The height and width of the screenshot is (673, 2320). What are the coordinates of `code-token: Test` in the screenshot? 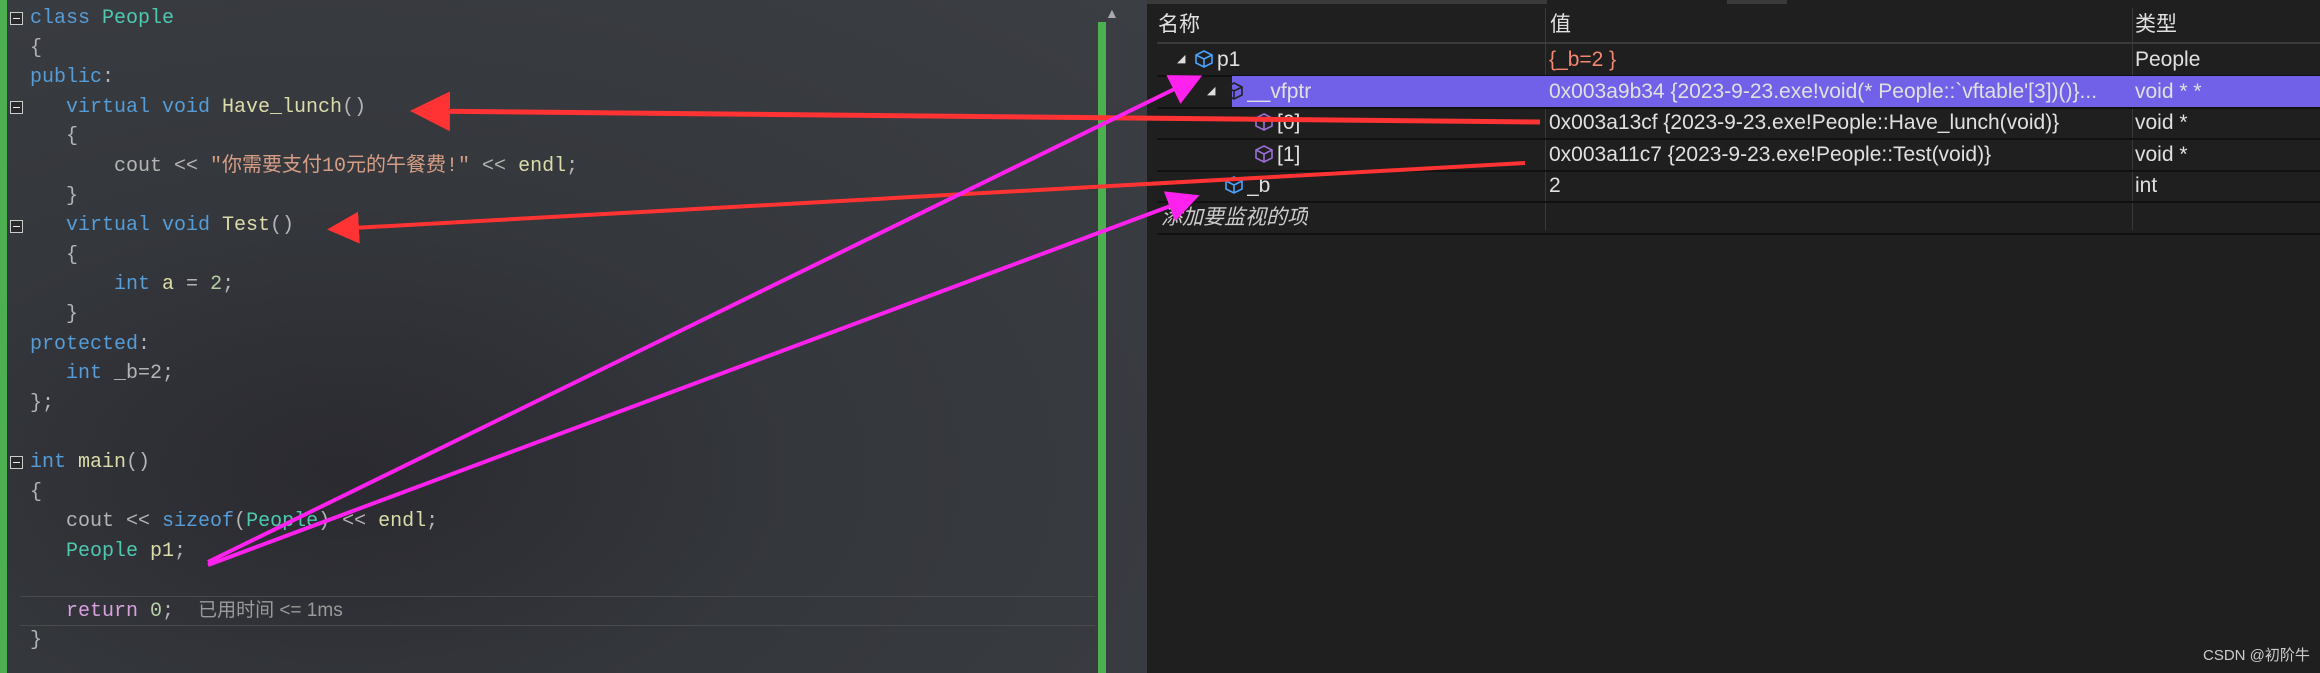 It's located at (246, 226).